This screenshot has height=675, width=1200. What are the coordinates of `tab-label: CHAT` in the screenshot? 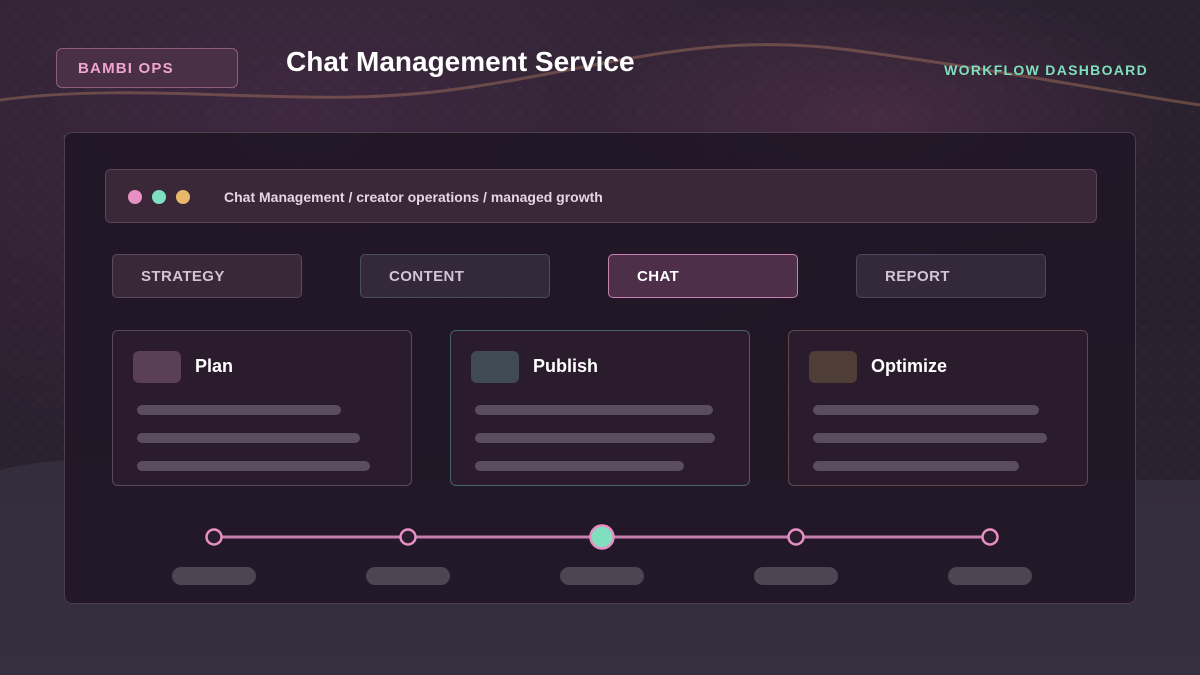 It's located at (658, 276).